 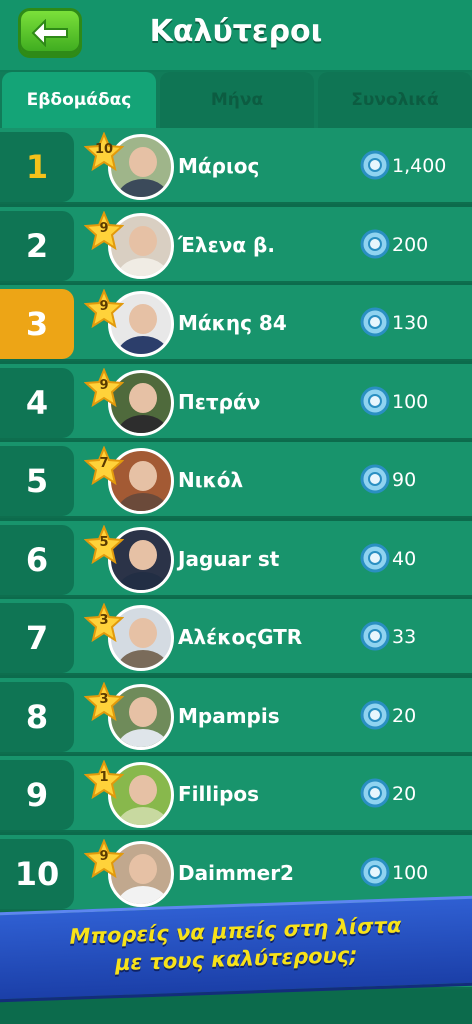 What do you see at coordinates (37, 795) in the screenshot?
I see `rank-number: 9` at bounding box center [37, 795].